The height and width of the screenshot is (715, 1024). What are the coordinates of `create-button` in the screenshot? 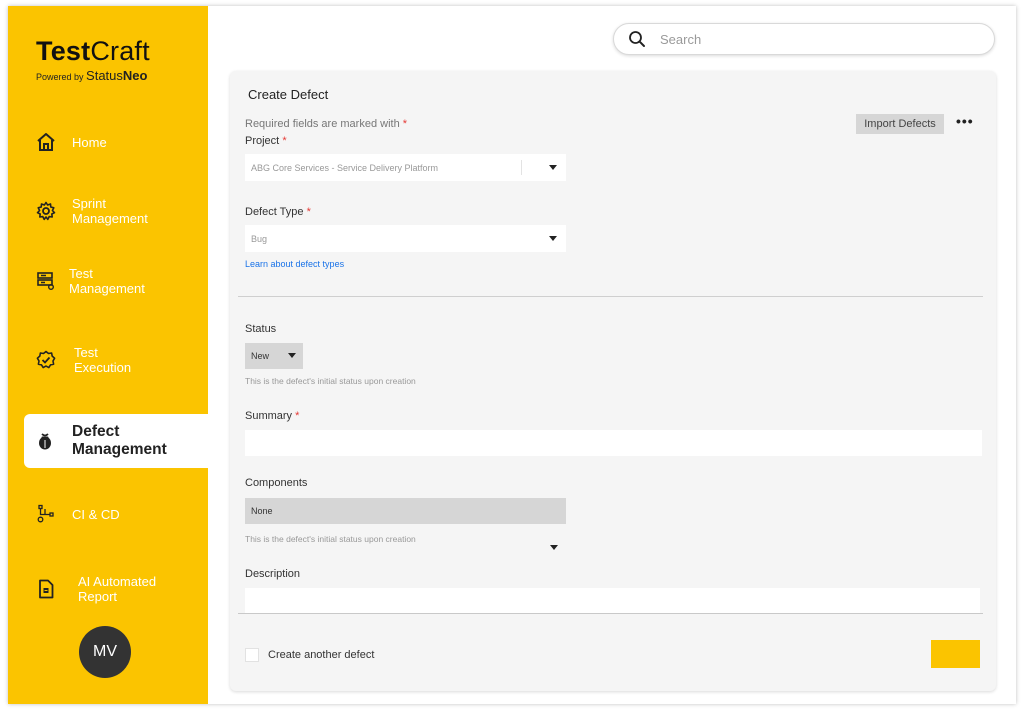 It's located at (955, 654).